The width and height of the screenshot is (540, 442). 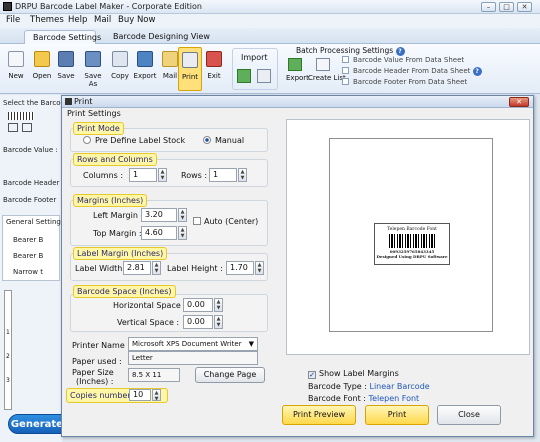 What do you see at coordinates (198, 322) in the screenshot?
I see `vertical-space-input: 0.00` at bounding box center [198, 322].